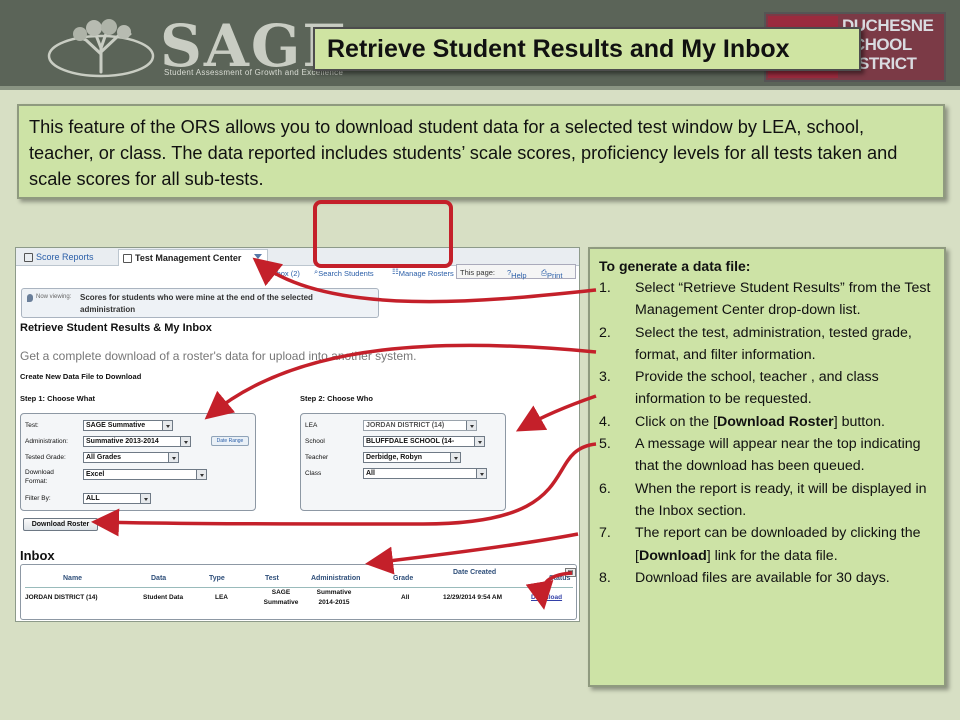  I want to click on create-new-heading: Create New Data File to Download, so click(81, 376).